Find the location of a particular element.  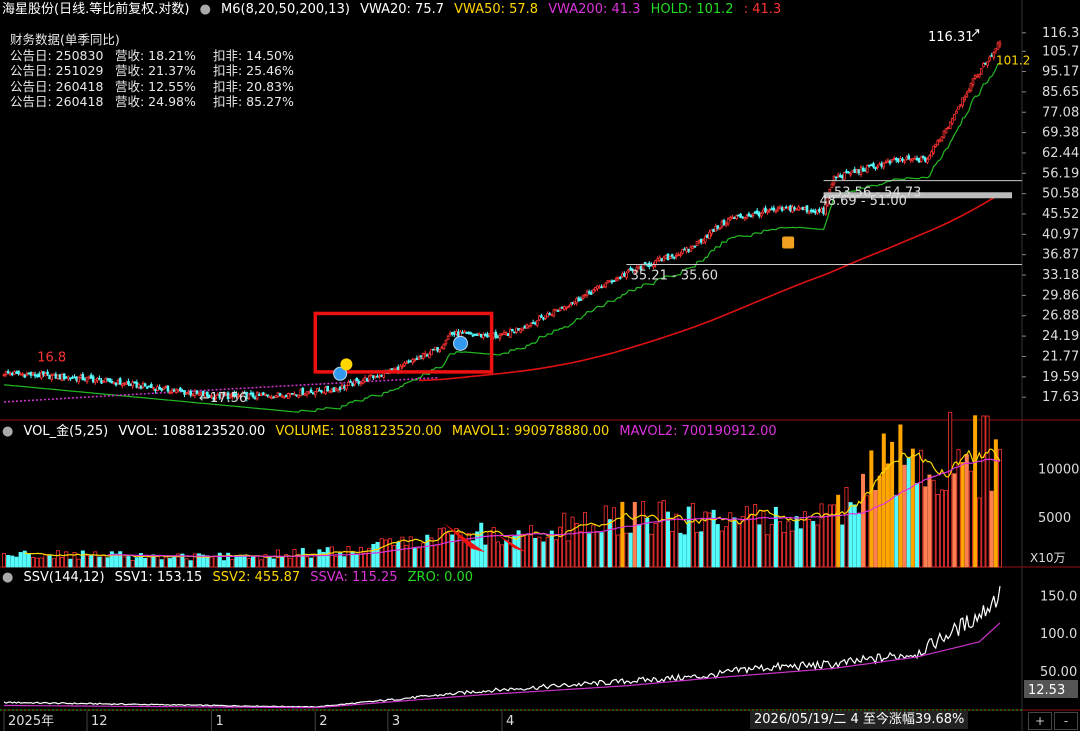

net-profit-growth: 扣非: 14.50% is located at coordinates (253, 55).